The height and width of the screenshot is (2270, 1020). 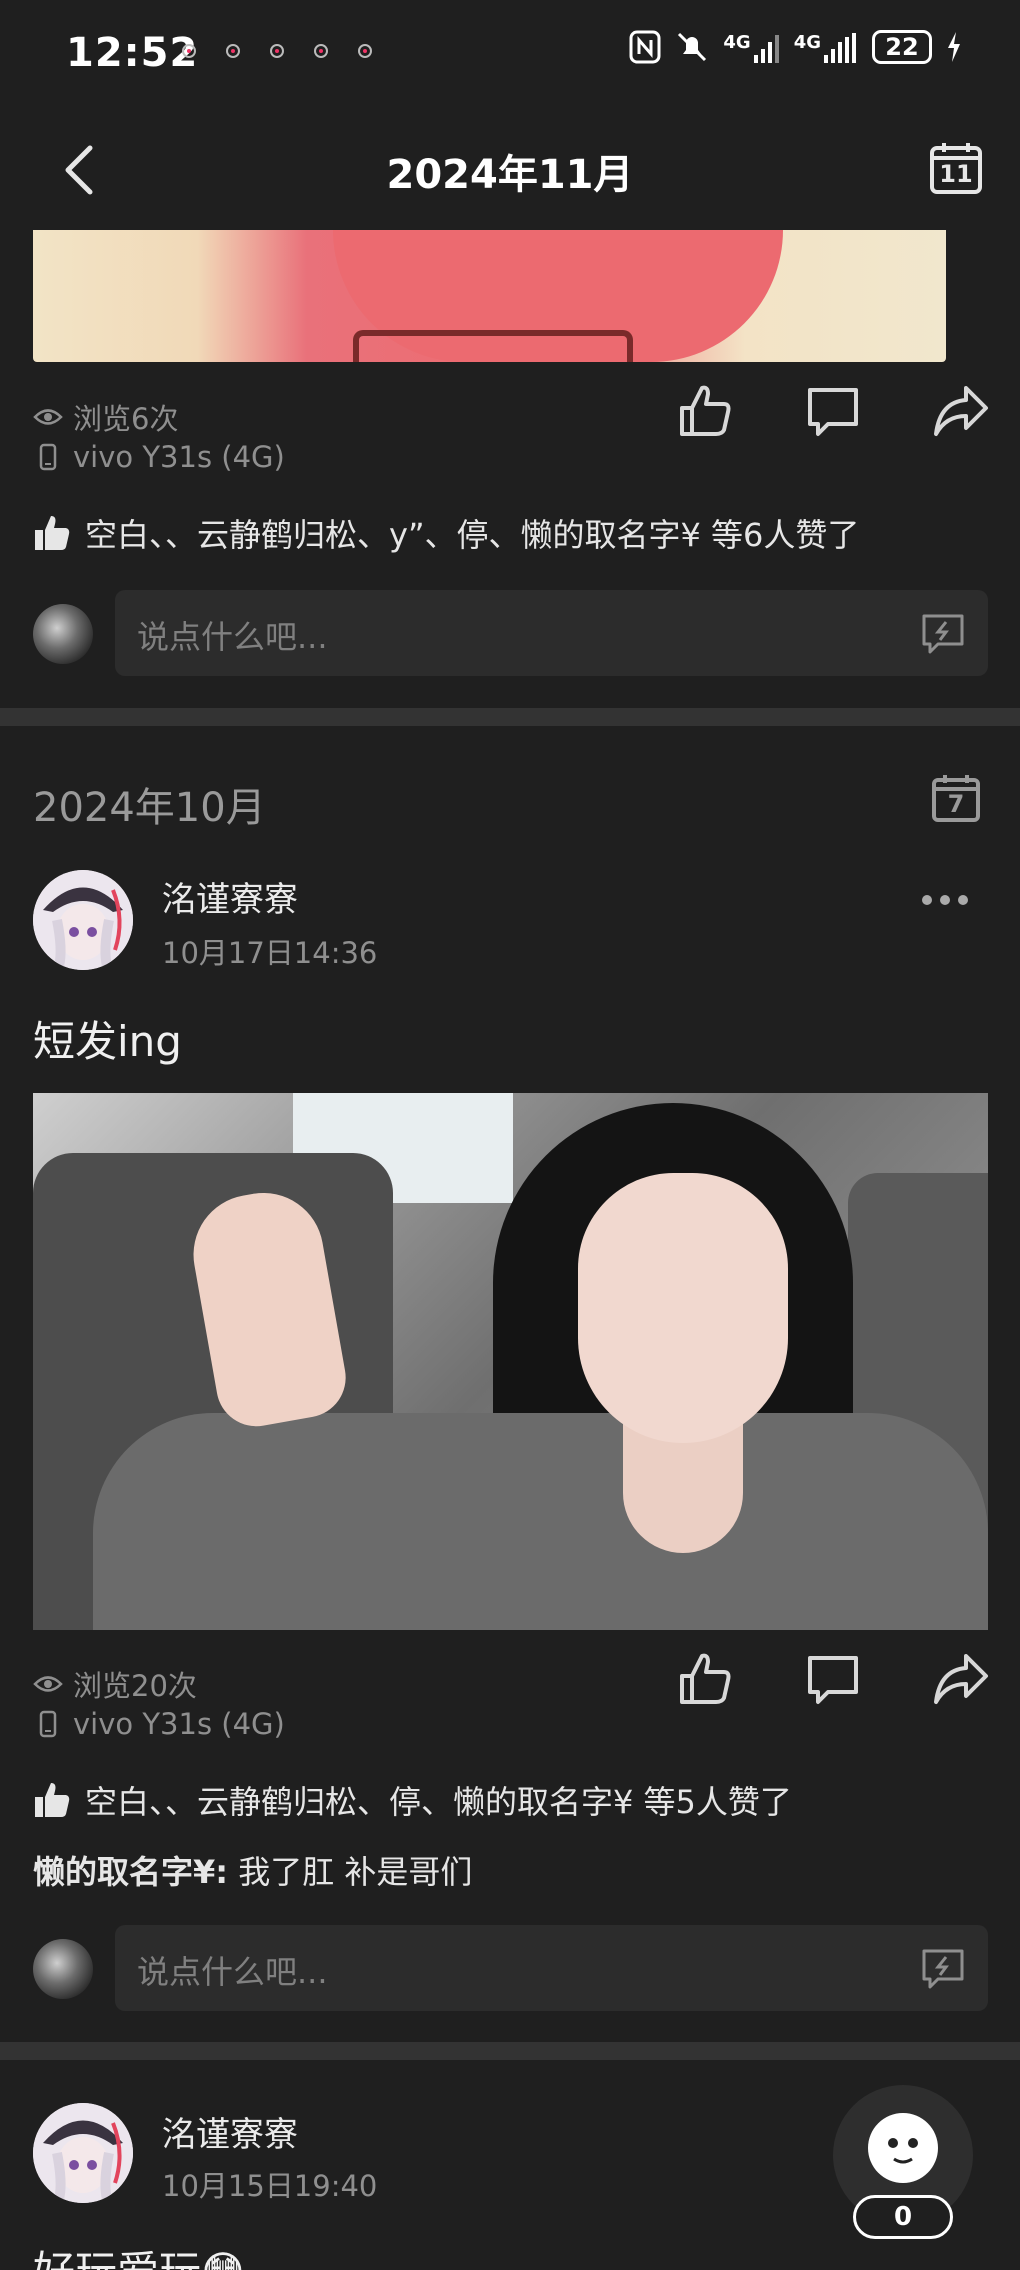 What do you see at coordinates (139, 2254) in the screenshot?
I see `post-text: 好玩爱玩😳` at bounding box center [139, 2254].